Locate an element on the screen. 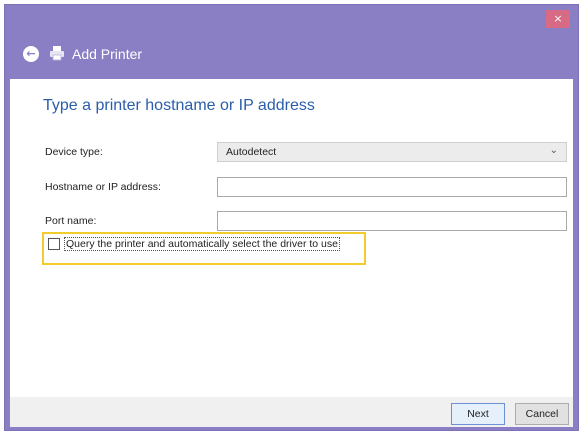 Image resolution: width=585 pixels, height=435 pixels. close-button: × is located at coordinates (558, 19).